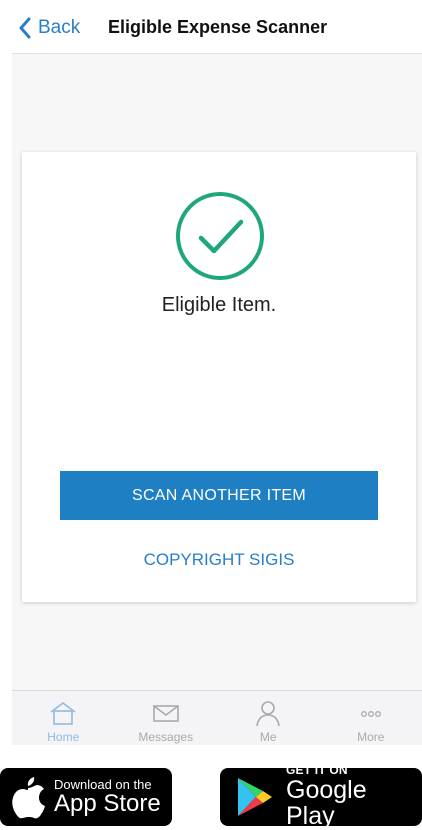 This screenshot has width=422, height=830. I want to click on more-dots-icon, so click(371, 713).